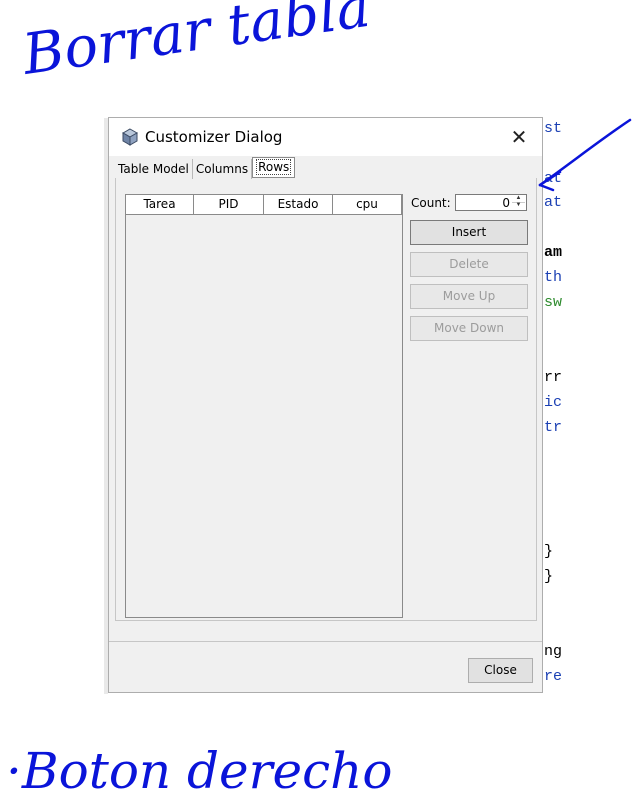 The width and height of the screenshot is (634, 794). What do you see at coordinates (587, 400) in the screenshot?
I see `background-code-editor: st at at am th sw rr ic tr } } ng re` at bounding box center [587, 400].